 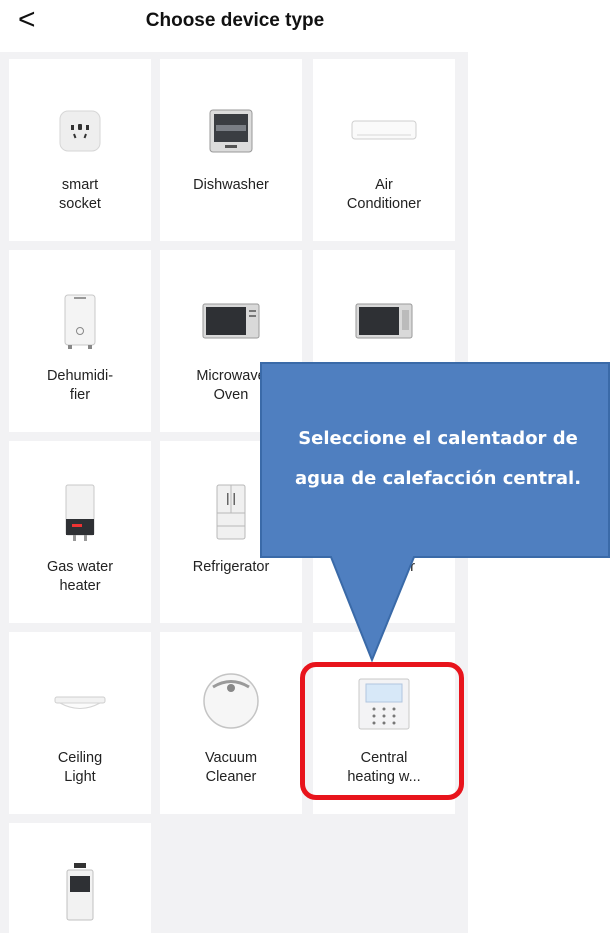 I want to click on device-tile-dehumidifier: Dehumidi- fier, so click(x=80, y=341).